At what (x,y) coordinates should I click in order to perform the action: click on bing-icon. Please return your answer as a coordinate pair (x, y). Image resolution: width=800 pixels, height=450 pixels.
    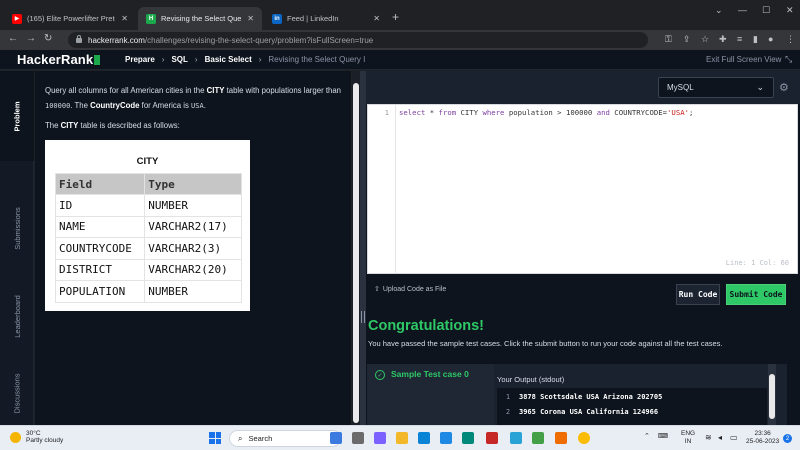
    Looking at the image, I should click on (336, 438).